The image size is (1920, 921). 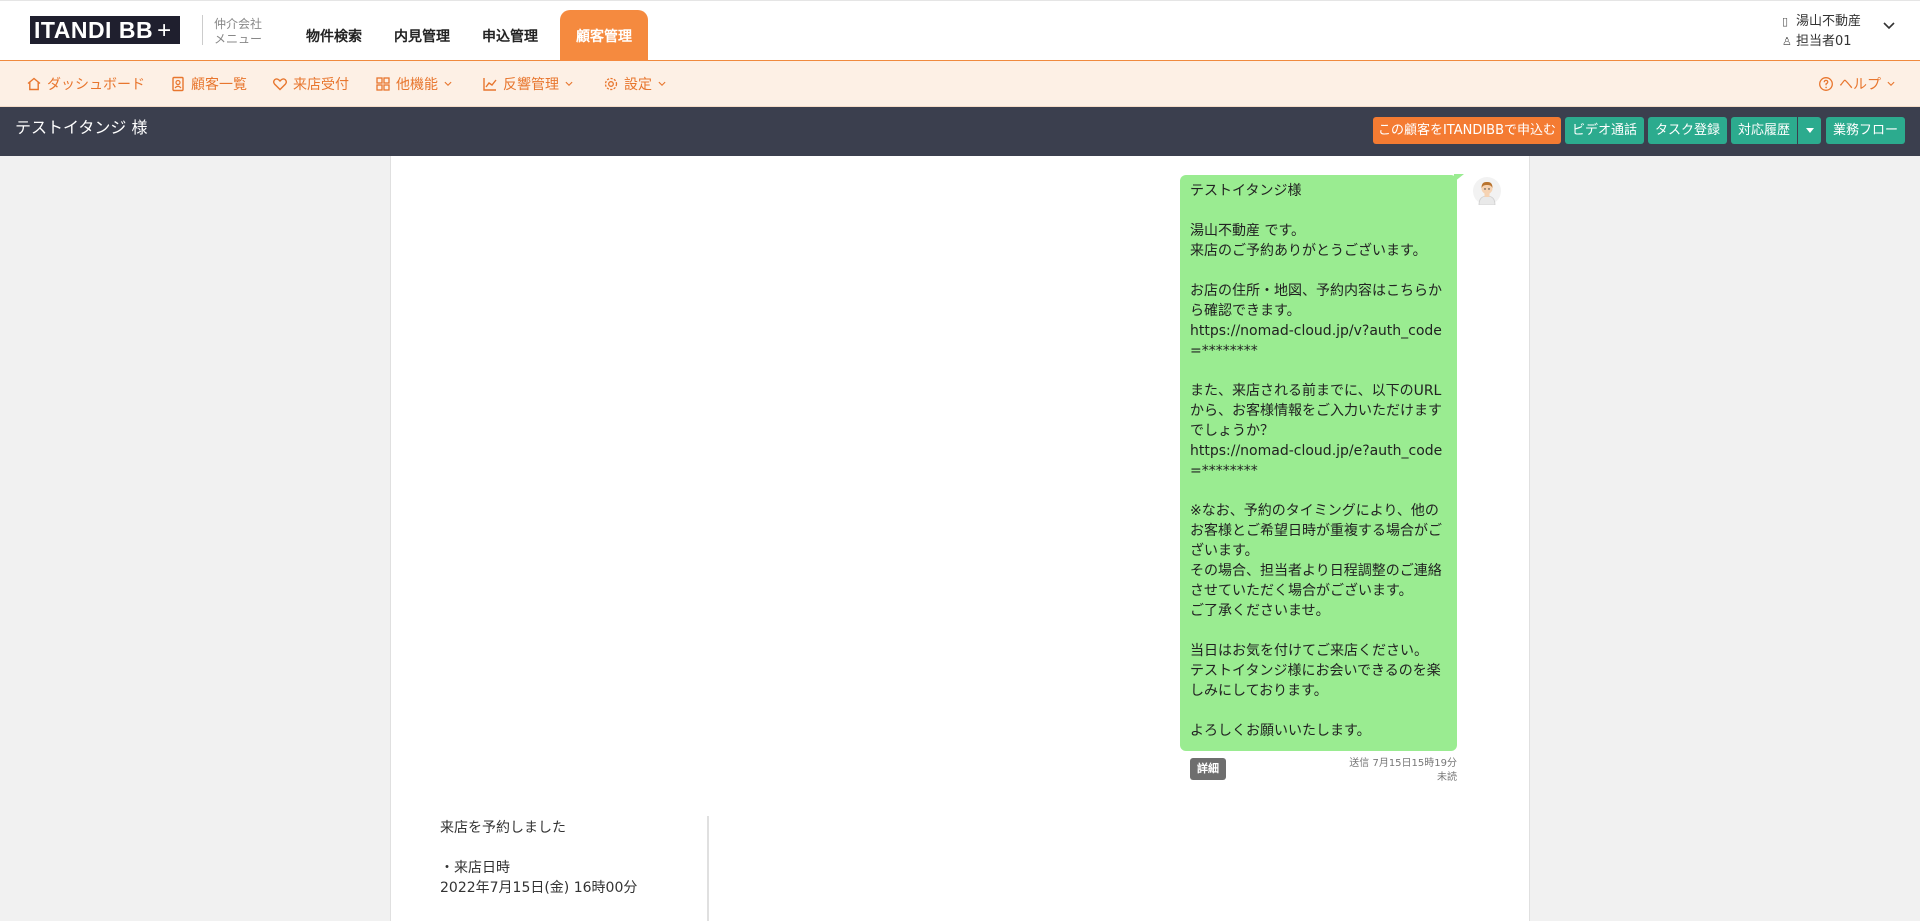 What do you see at coordinates (1459, 178) in the screenshot?
I see `bubble-tail` at bounding box center [1459, 178].